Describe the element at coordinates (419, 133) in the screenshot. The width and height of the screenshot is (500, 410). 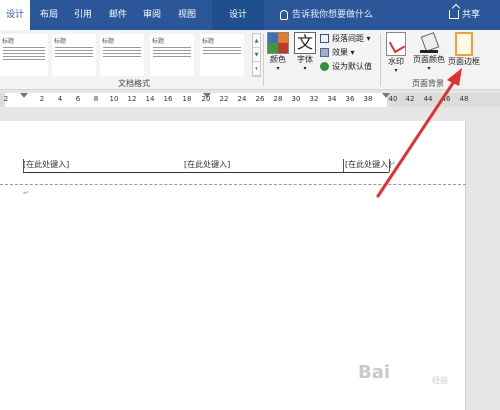
I see `annotation-arrow` at that location.